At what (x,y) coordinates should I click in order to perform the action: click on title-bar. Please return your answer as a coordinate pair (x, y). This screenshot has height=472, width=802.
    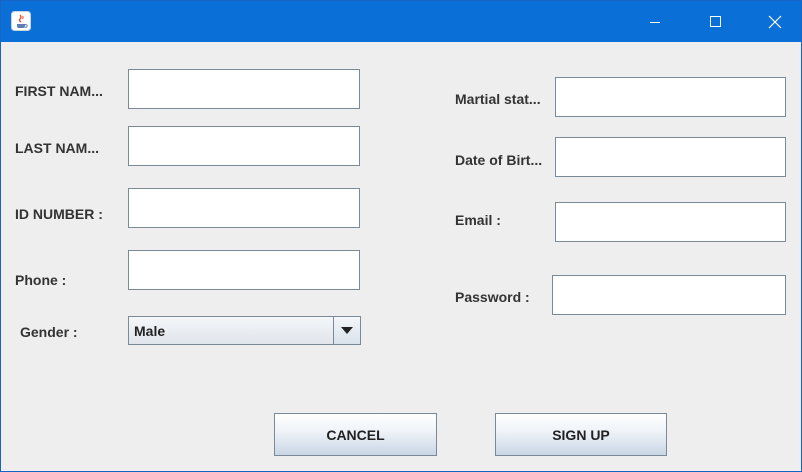
    Looking at the image, I should click on (401, 21).